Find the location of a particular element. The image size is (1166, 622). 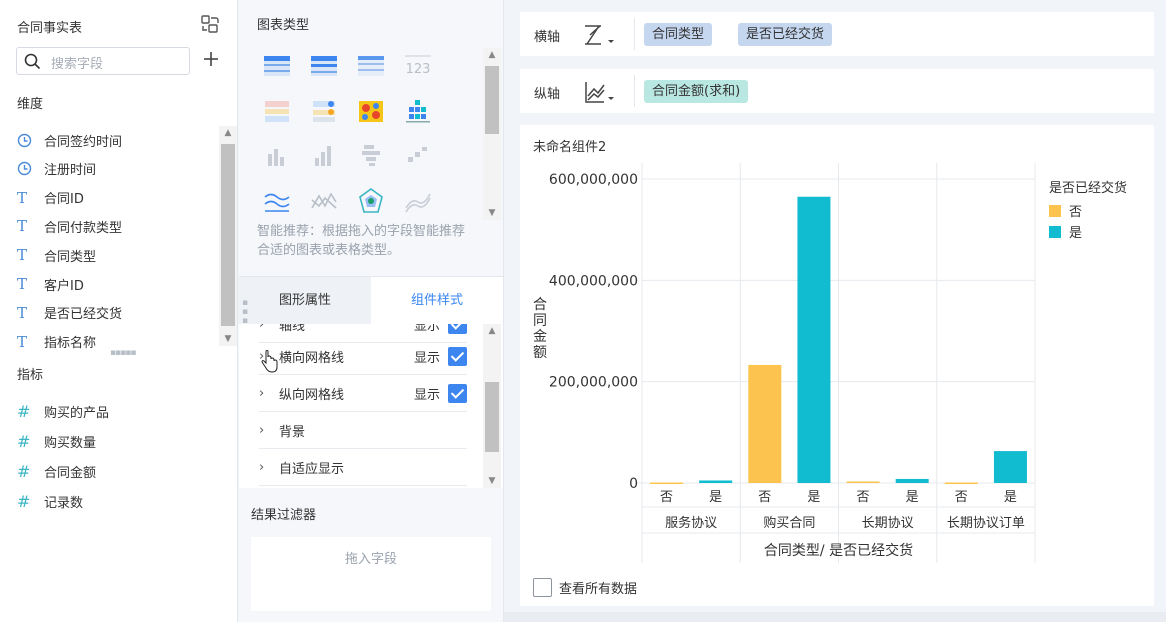

dimension-field-item: T 合同类型 is located at coordinates (117, 255).